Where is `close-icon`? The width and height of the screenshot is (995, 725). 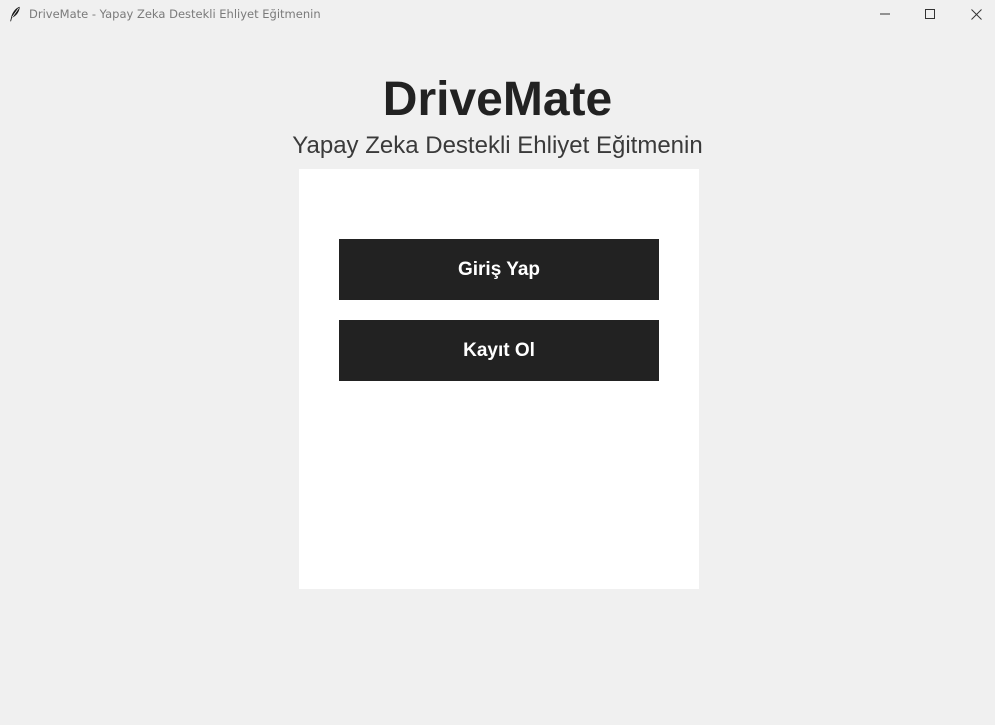 close-icon is located at coordinates (976, 14).